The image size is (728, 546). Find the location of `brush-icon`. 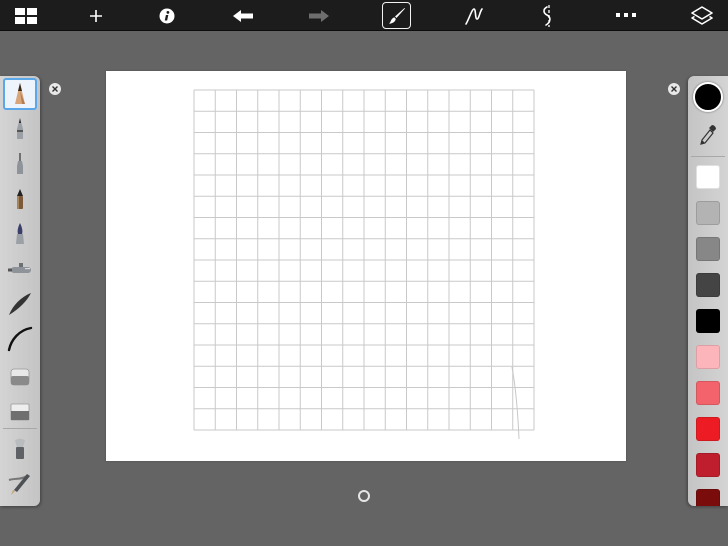

brush-icon is located at coordinates (396, 15).